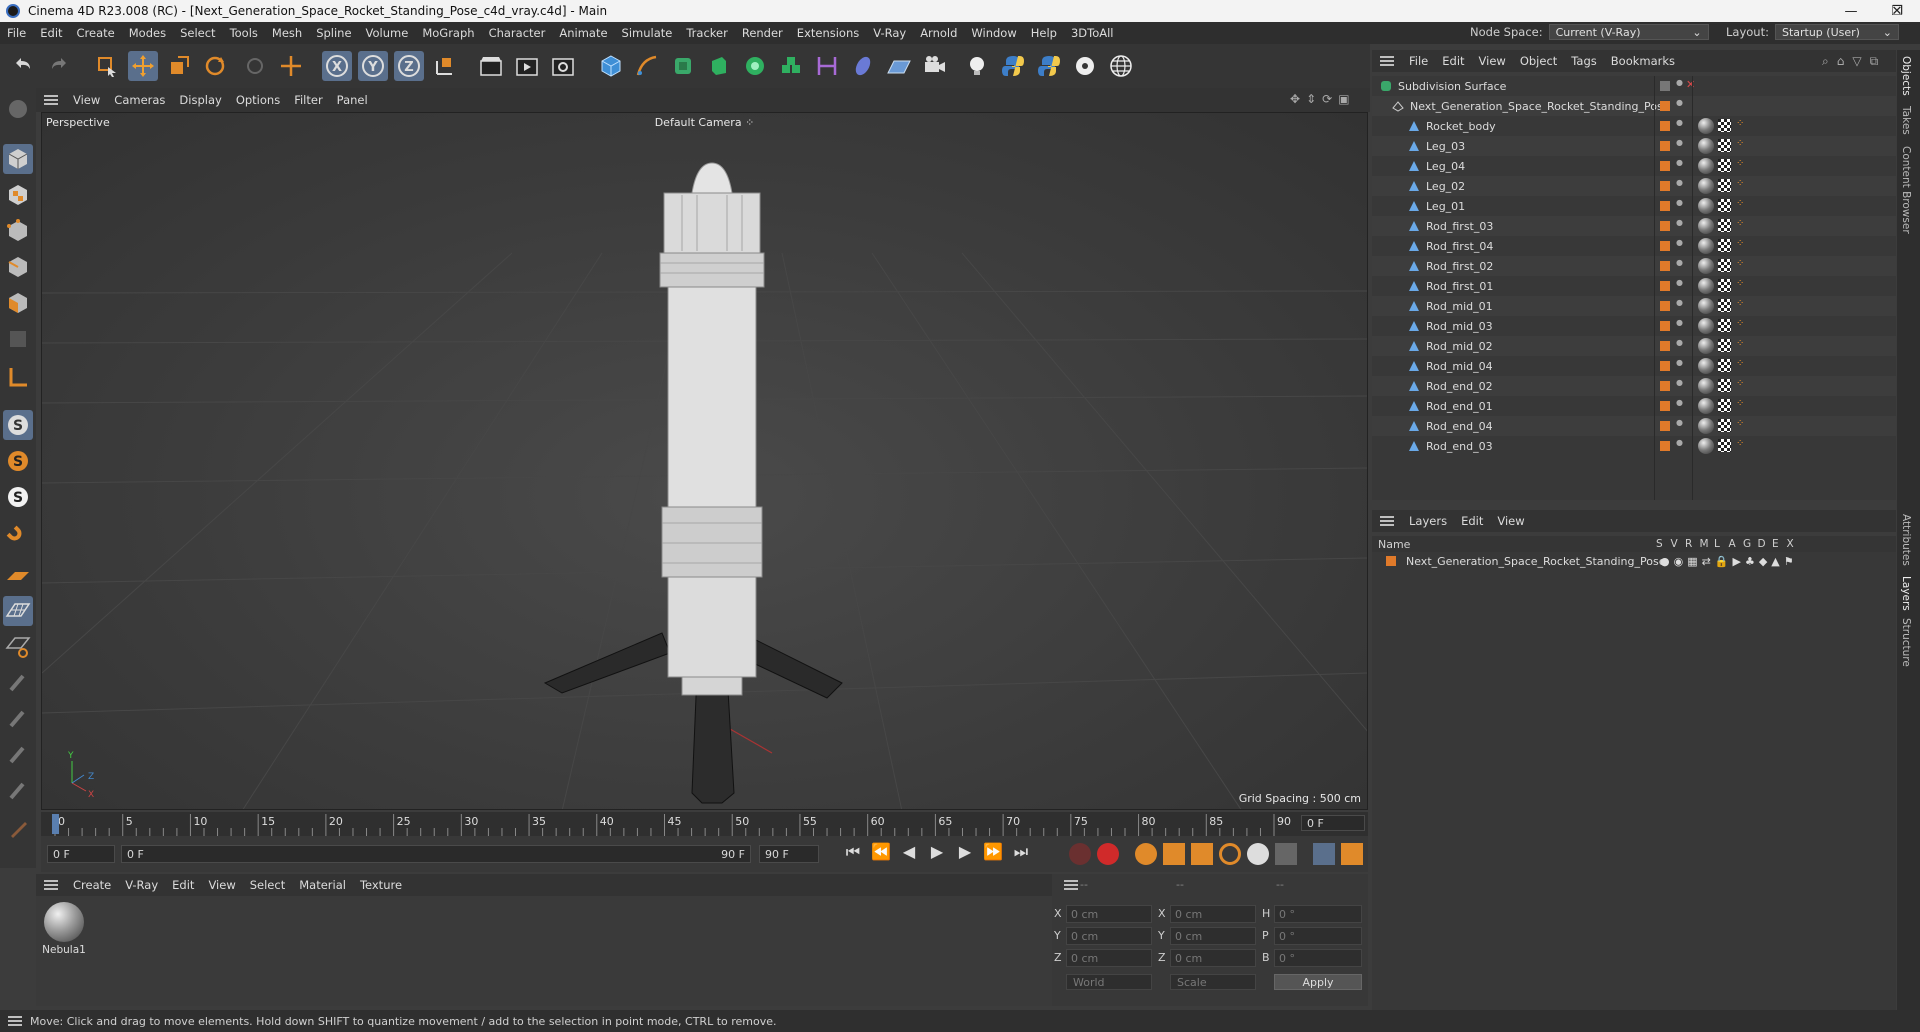 This screenshot has height=1032, width=1920. I want to click on uv-mode-button, so click(18, 339).